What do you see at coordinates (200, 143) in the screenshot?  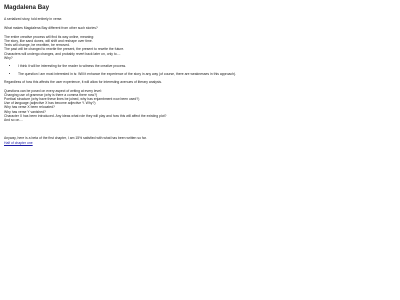 I see `chapter-one-link: Half of chapter one` at bounding box center [200, 143].